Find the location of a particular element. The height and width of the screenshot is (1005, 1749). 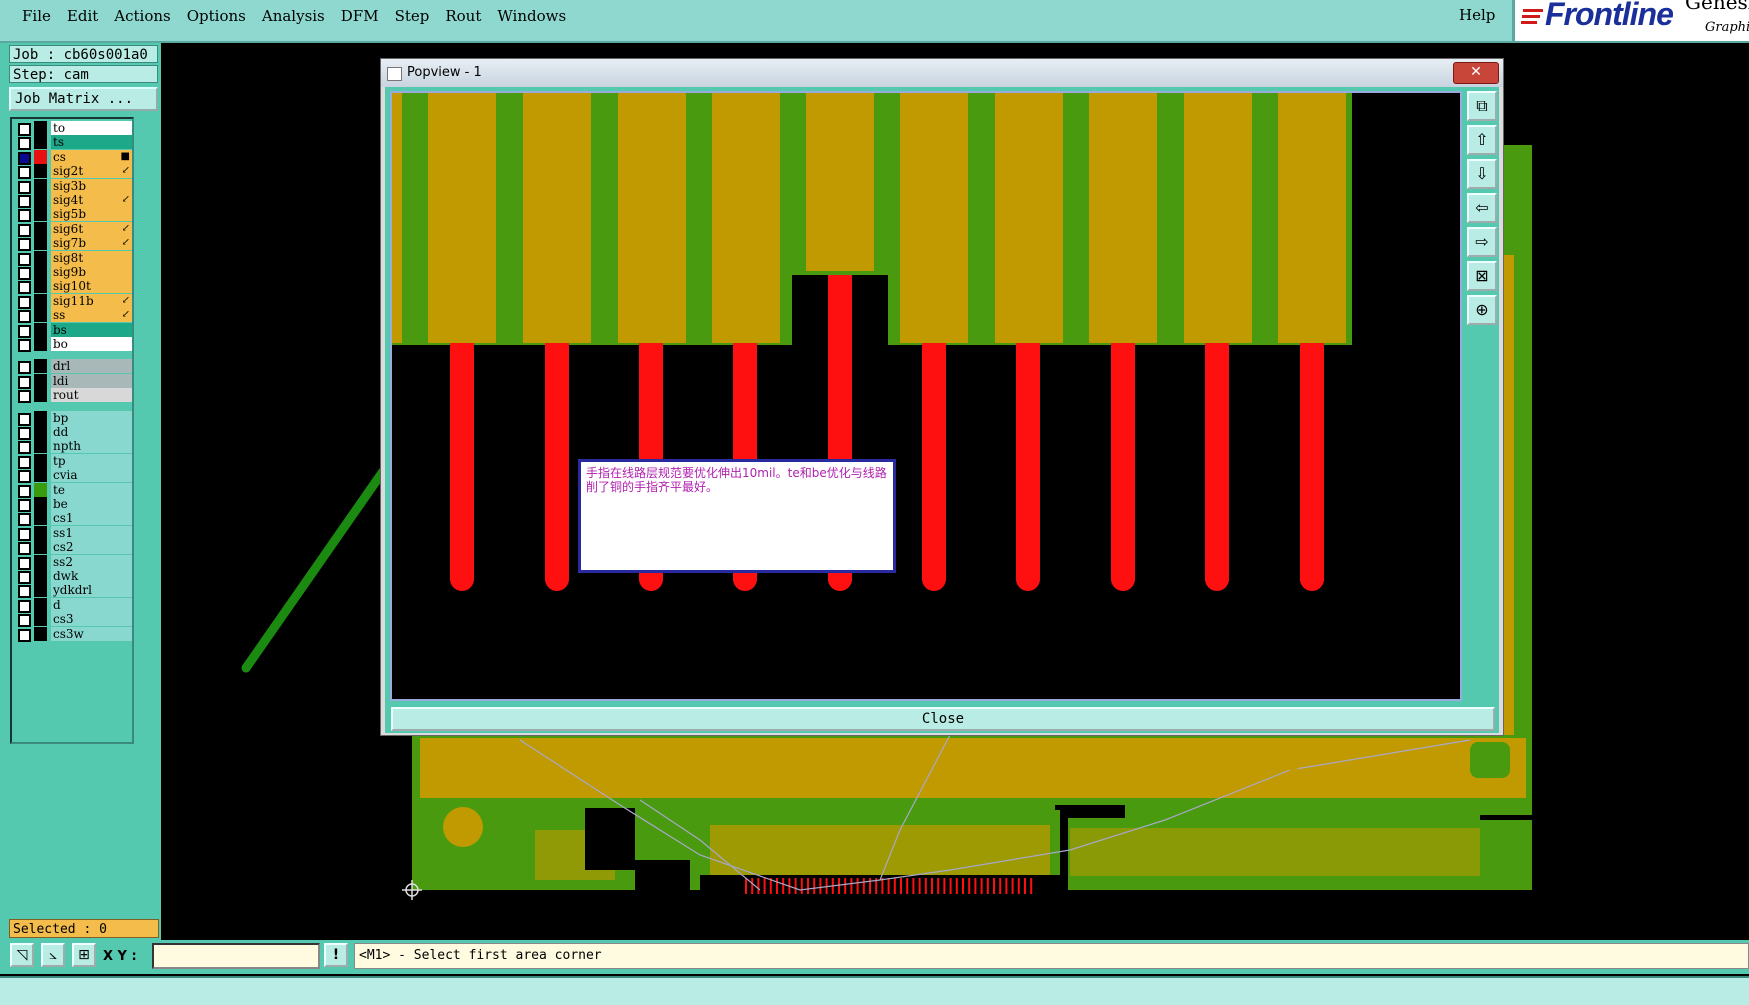

layer-row: npth is located at coordinates (73, 447).